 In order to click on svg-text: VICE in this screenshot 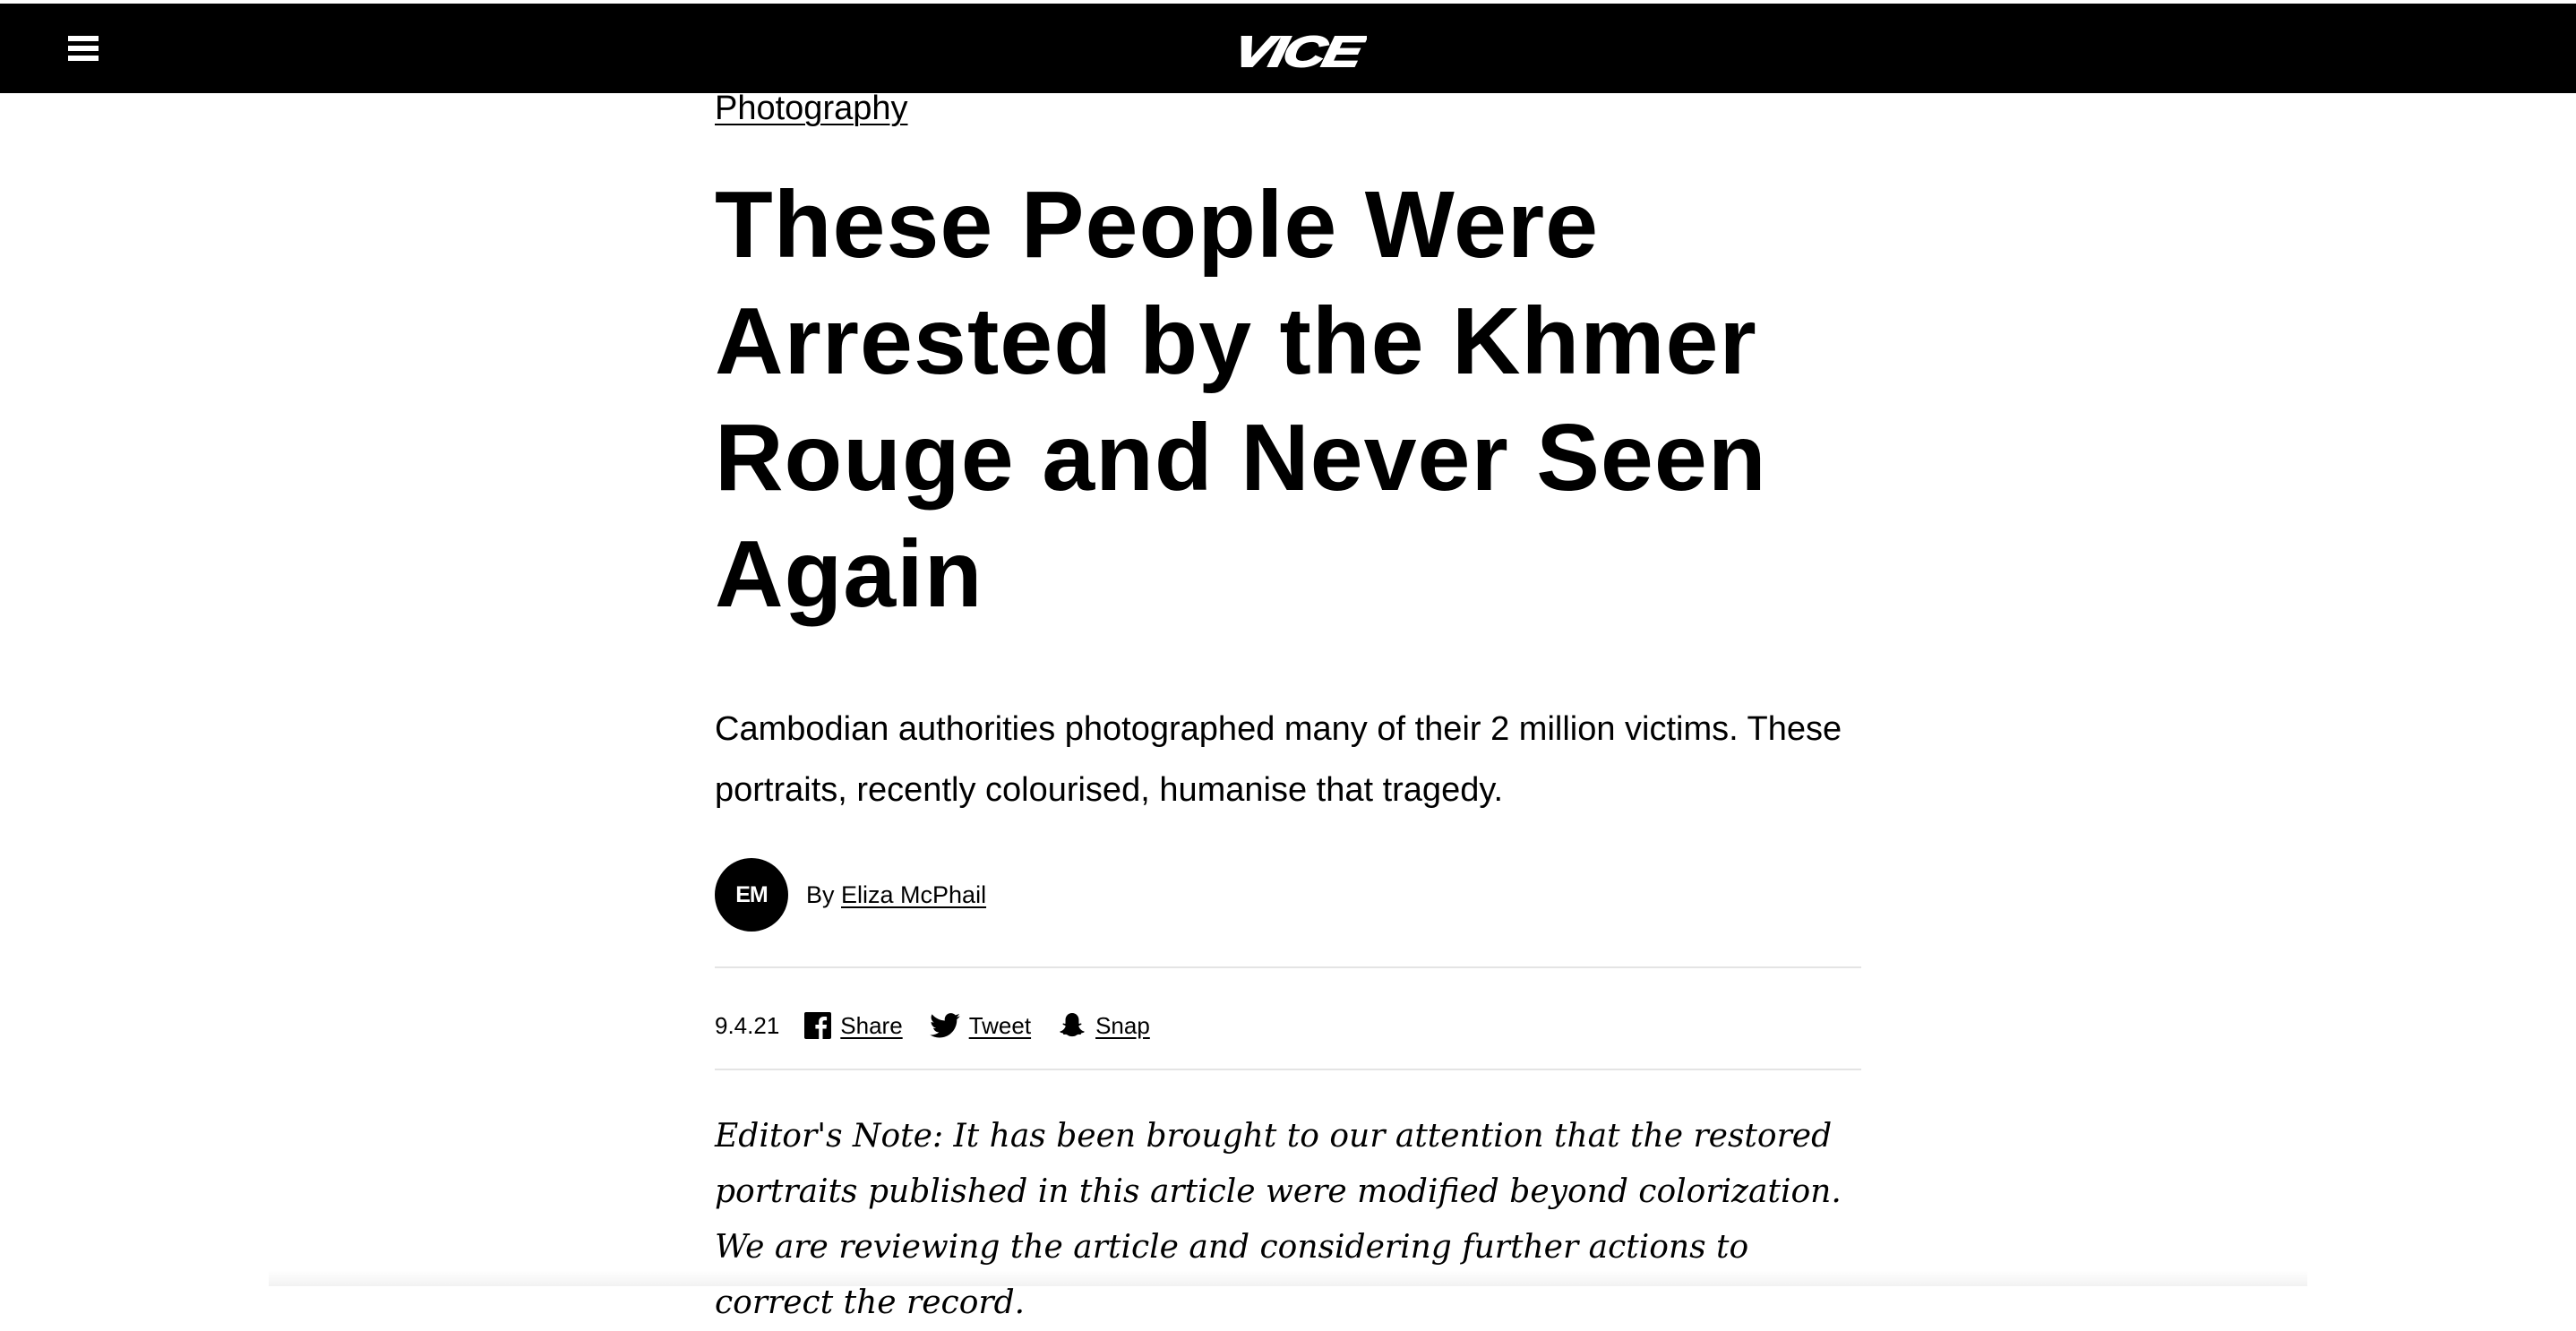, I will do `click(1299, 50)`.